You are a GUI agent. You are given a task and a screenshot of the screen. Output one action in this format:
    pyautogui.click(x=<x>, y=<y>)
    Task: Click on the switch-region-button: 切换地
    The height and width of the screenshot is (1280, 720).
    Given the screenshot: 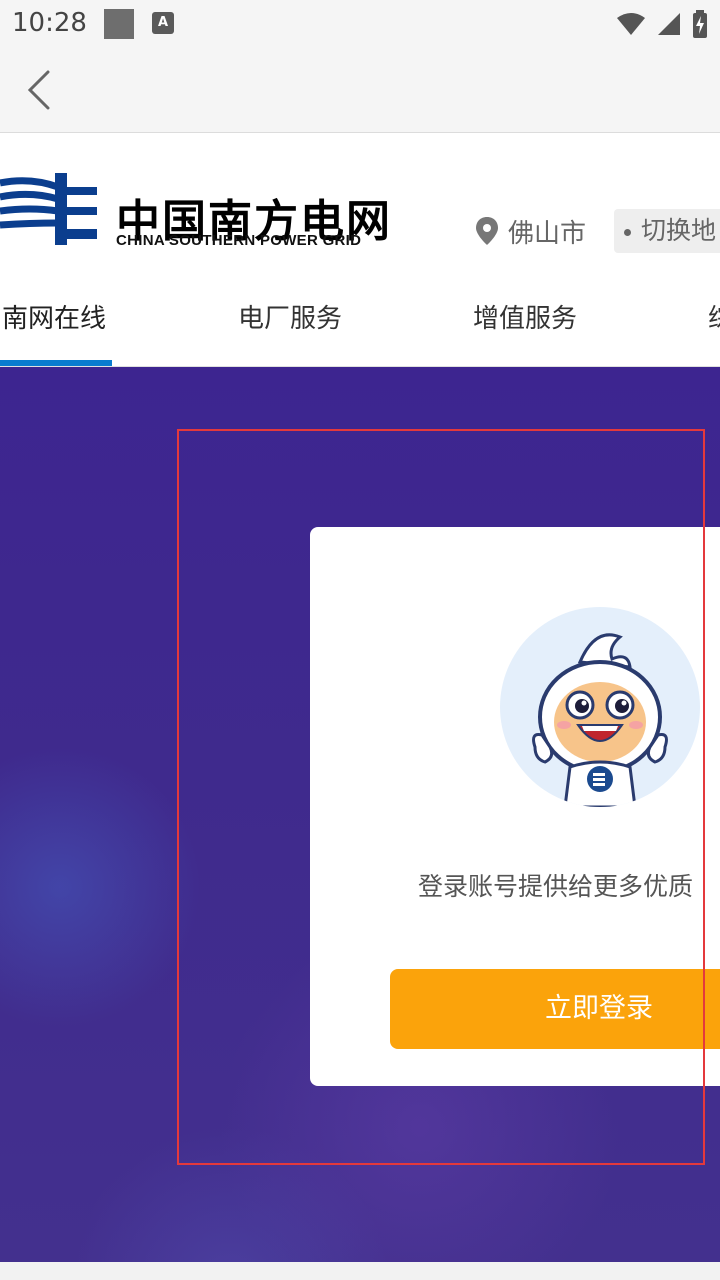 What is the action you would take?
    pyautogui.click(x=667, y=231)
    